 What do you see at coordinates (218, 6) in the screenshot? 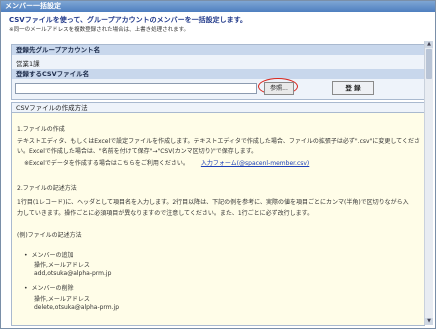
I see `window-title: メンバー一括設定` at bounding box center [218, 6].